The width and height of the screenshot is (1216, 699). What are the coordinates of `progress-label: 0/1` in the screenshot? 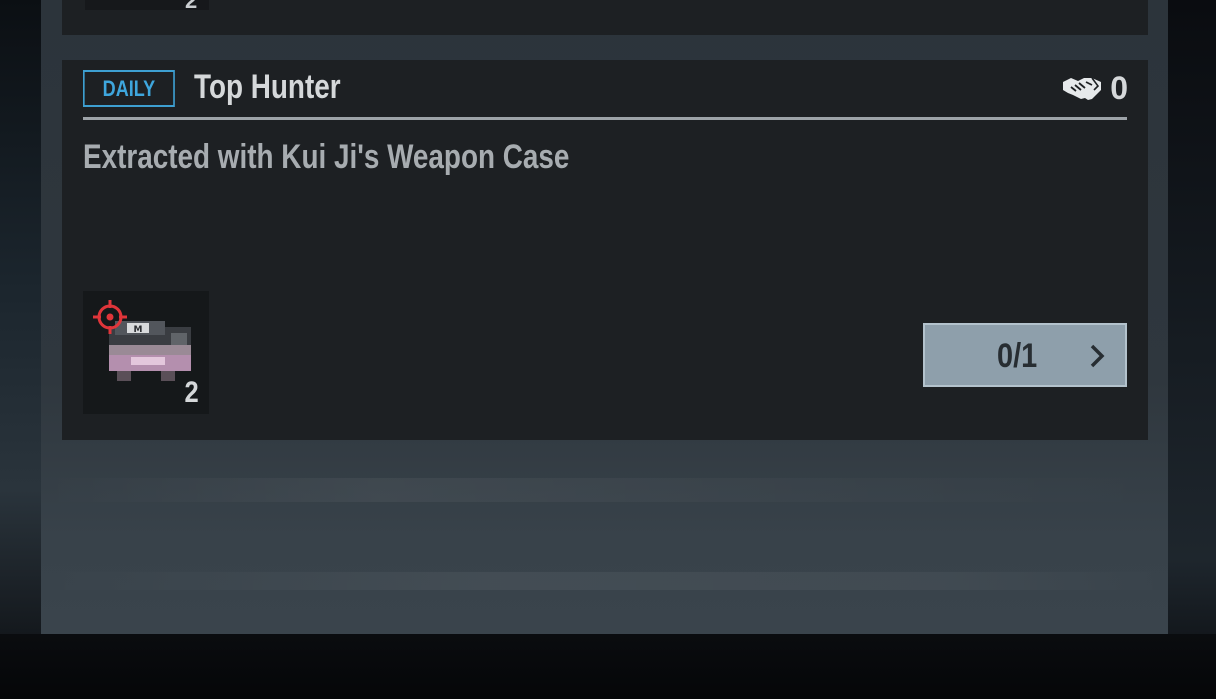 It's located at (1017, 356).